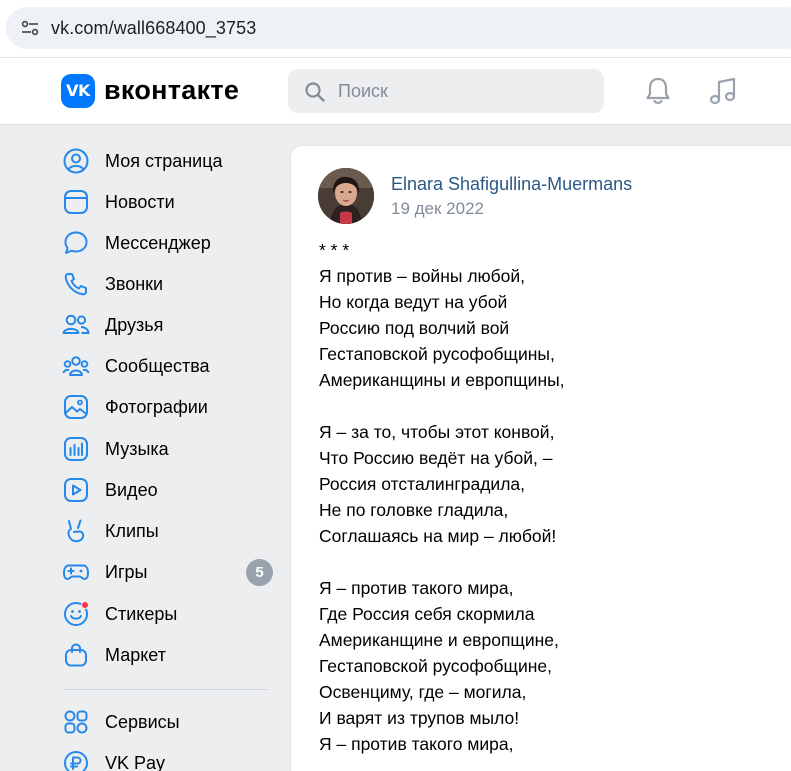  I want to click on post-text-line: Где Россия себя скормила, so click(427, 614).